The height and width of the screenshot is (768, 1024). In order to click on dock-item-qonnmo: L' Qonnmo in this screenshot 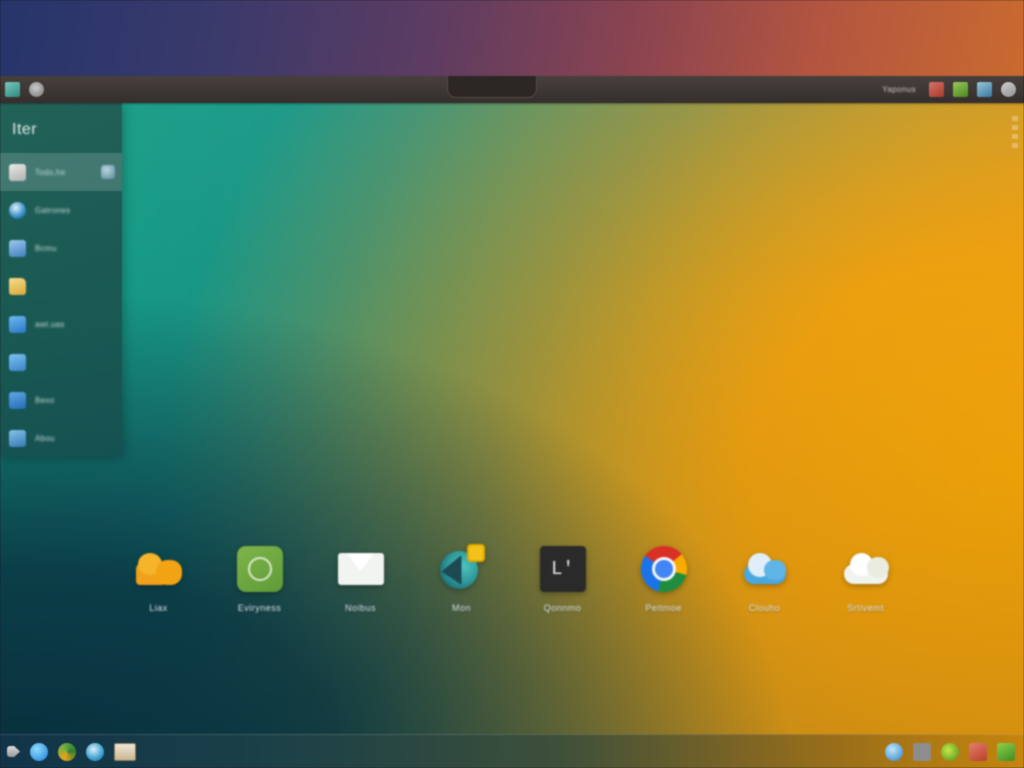, I will do `click(562, 578)`.